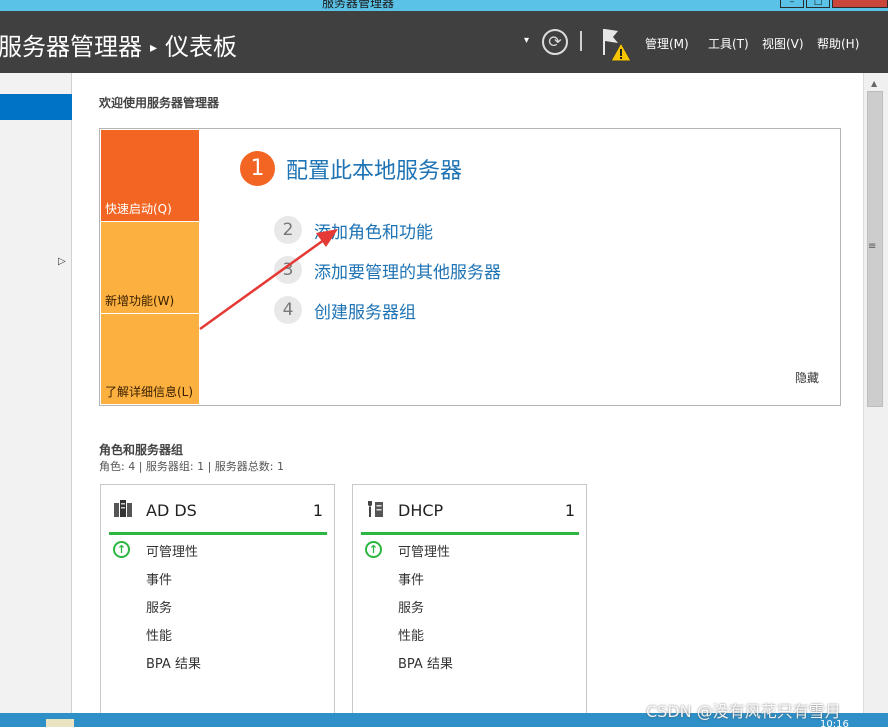 The image size is (888, 727). Describe the element at coordinates (555, 42) in the screenshot. I see `refresh-icon: ⟳` at that location.